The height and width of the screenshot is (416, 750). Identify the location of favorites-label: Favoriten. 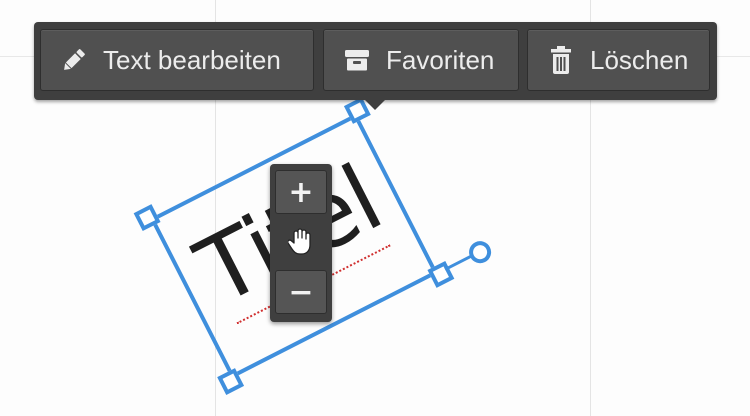
(440, 59).